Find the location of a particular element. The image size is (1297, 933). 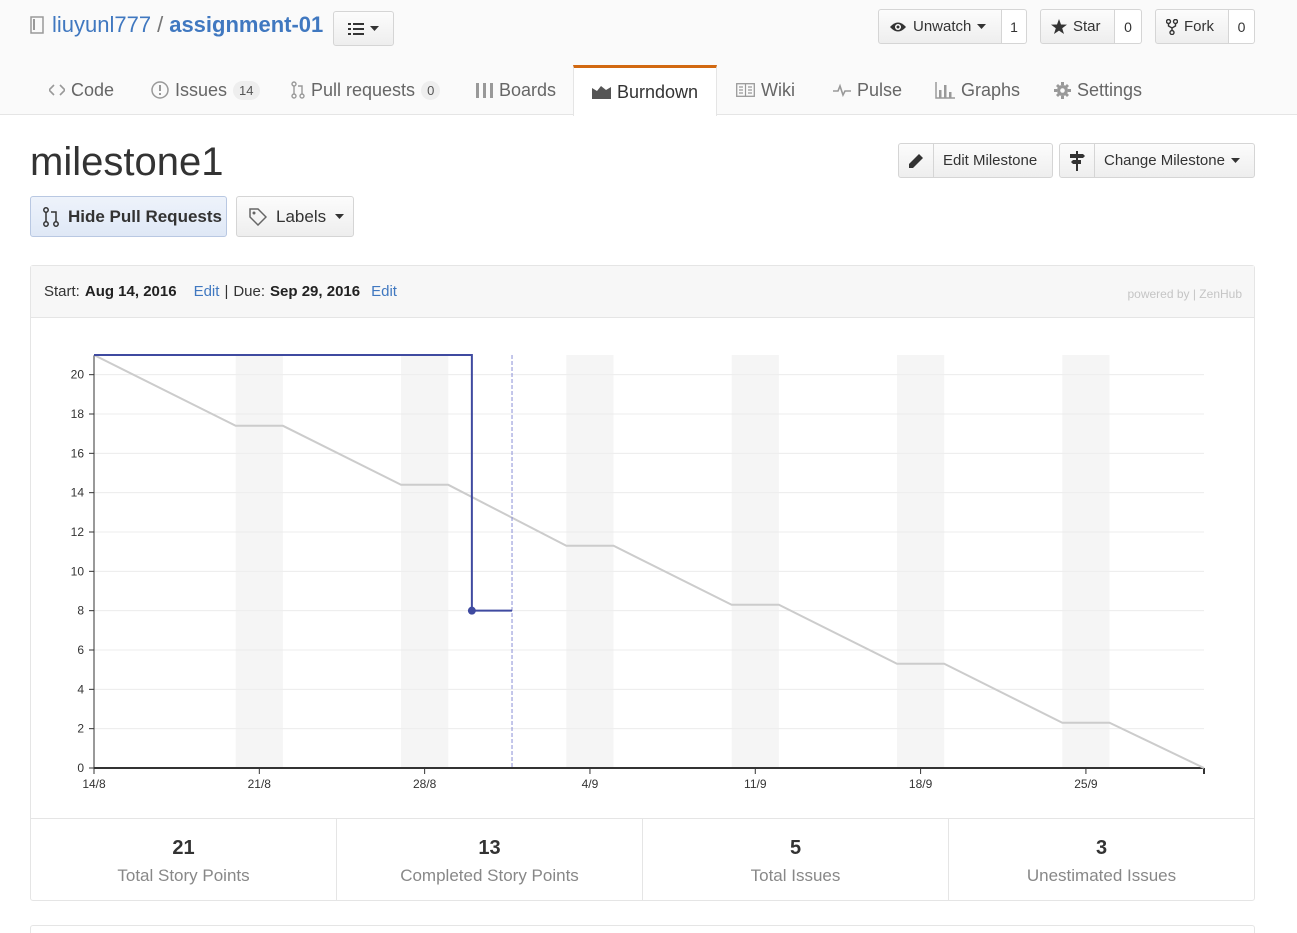

tag-icon is located at coordinates (258, 216).